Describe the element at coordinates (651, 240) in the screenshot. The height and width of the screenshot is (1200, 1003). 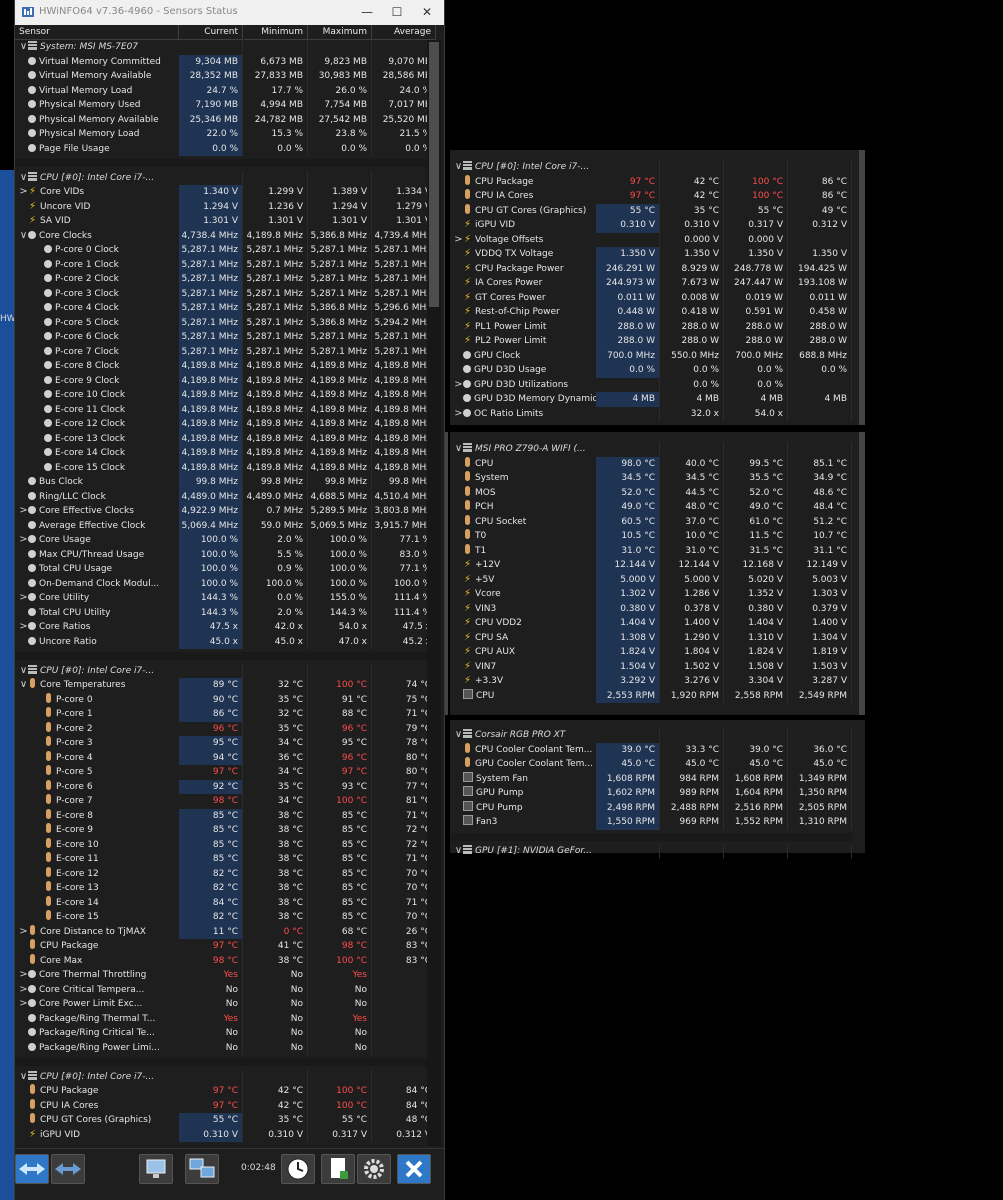
I see `sensor-row: >⚡ Voltage Offsets 0.000 V 0.000 V` at that location.